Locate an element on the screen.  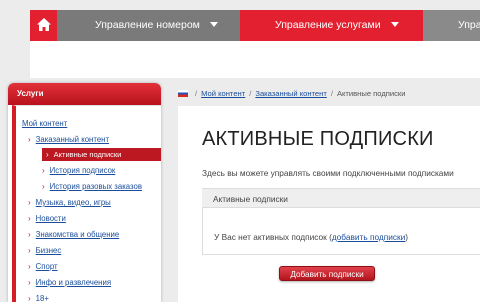
nav-item-truncated-label: Упра is located at coordinates (469, 25).